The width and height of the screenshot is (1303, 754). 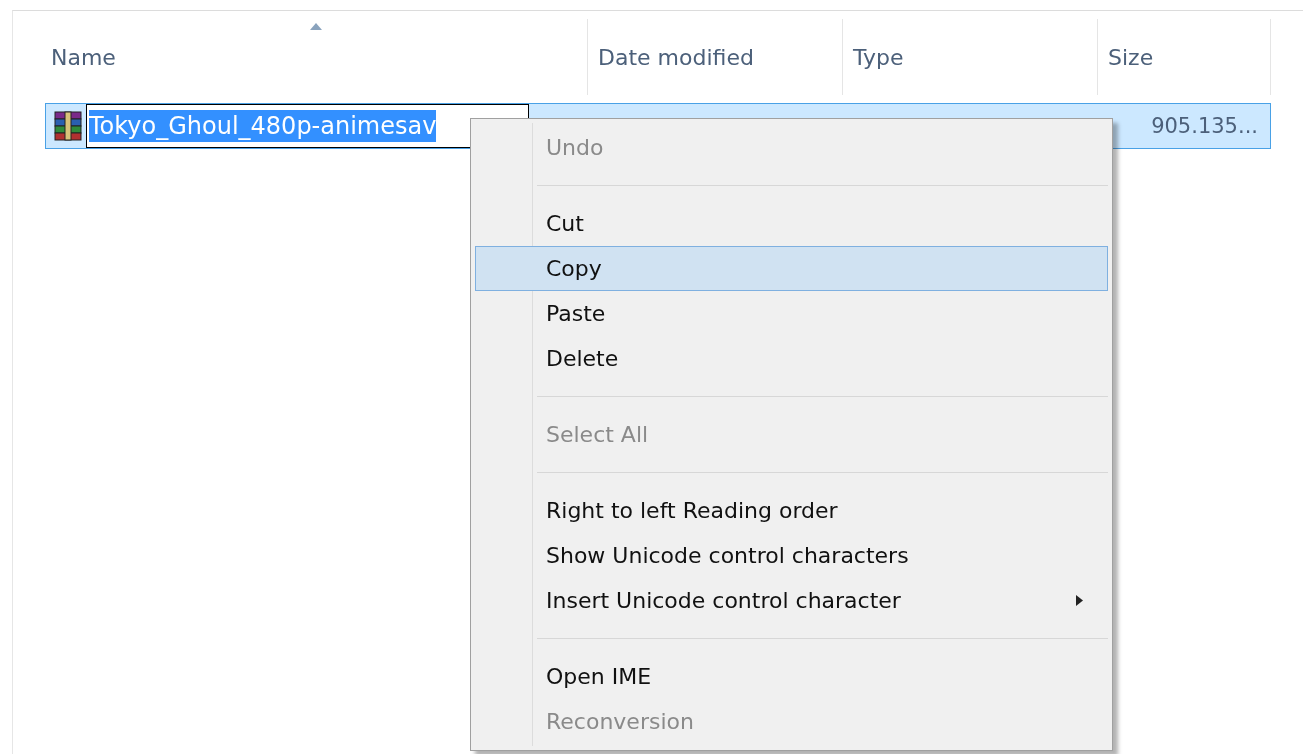 What do you see at coordinates (791, 676) in the screenshot?
I see `menu-item: Open IME` at bounding box center [791, 676].